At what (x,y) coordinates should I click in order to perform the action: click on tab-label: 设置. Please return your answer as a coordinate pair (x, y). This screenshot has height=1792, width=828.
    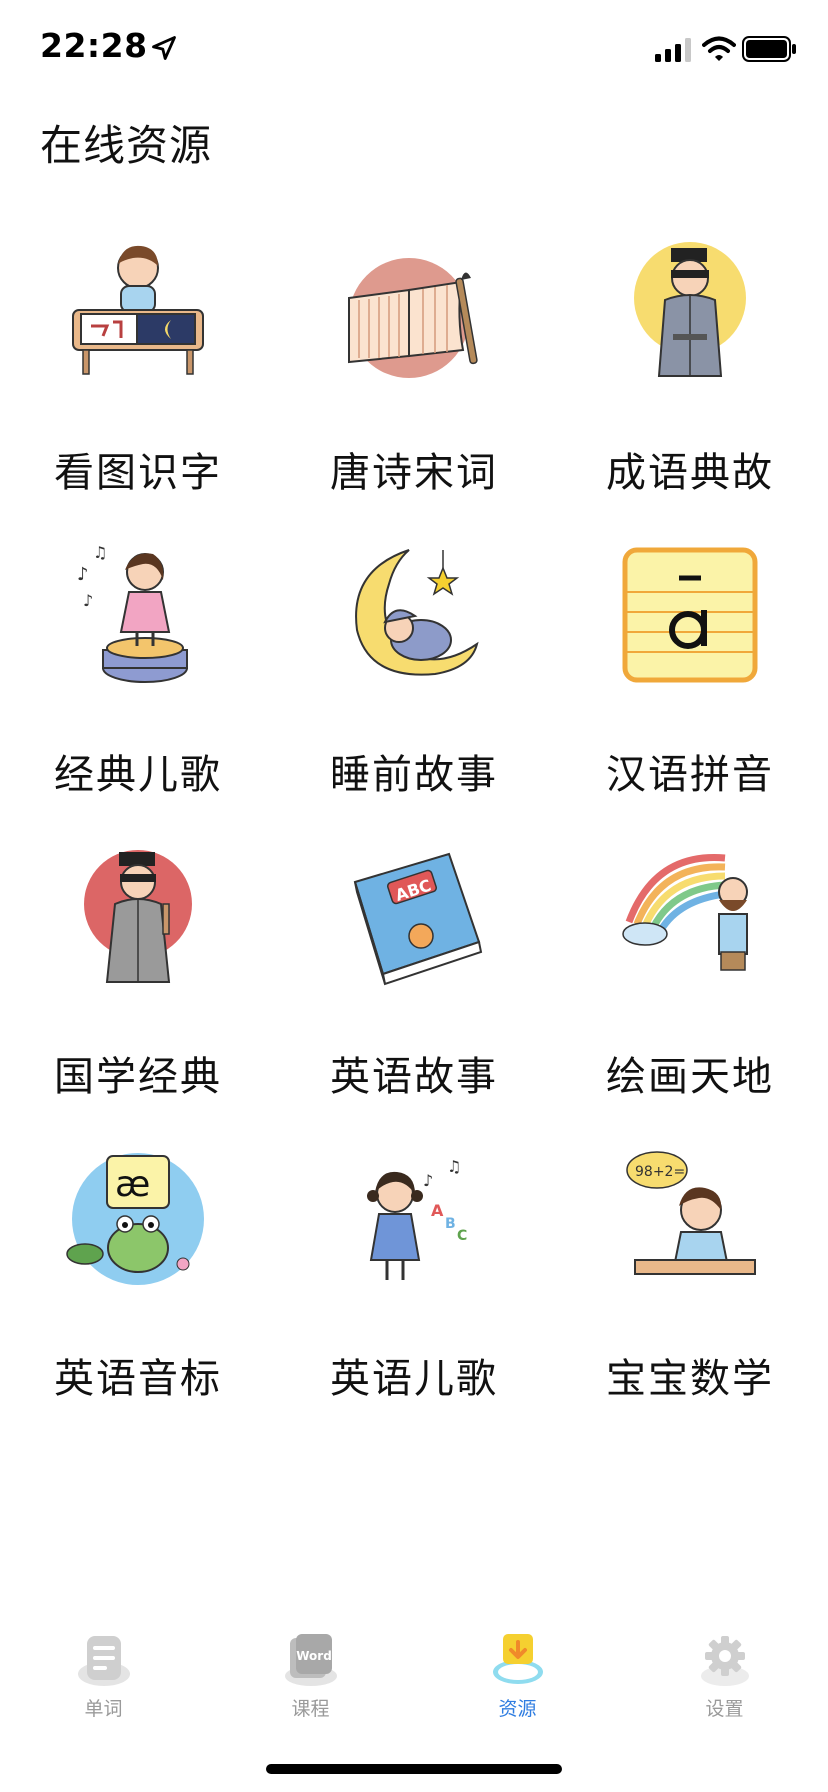
    Looking at the image, I should click on (724, 1709).